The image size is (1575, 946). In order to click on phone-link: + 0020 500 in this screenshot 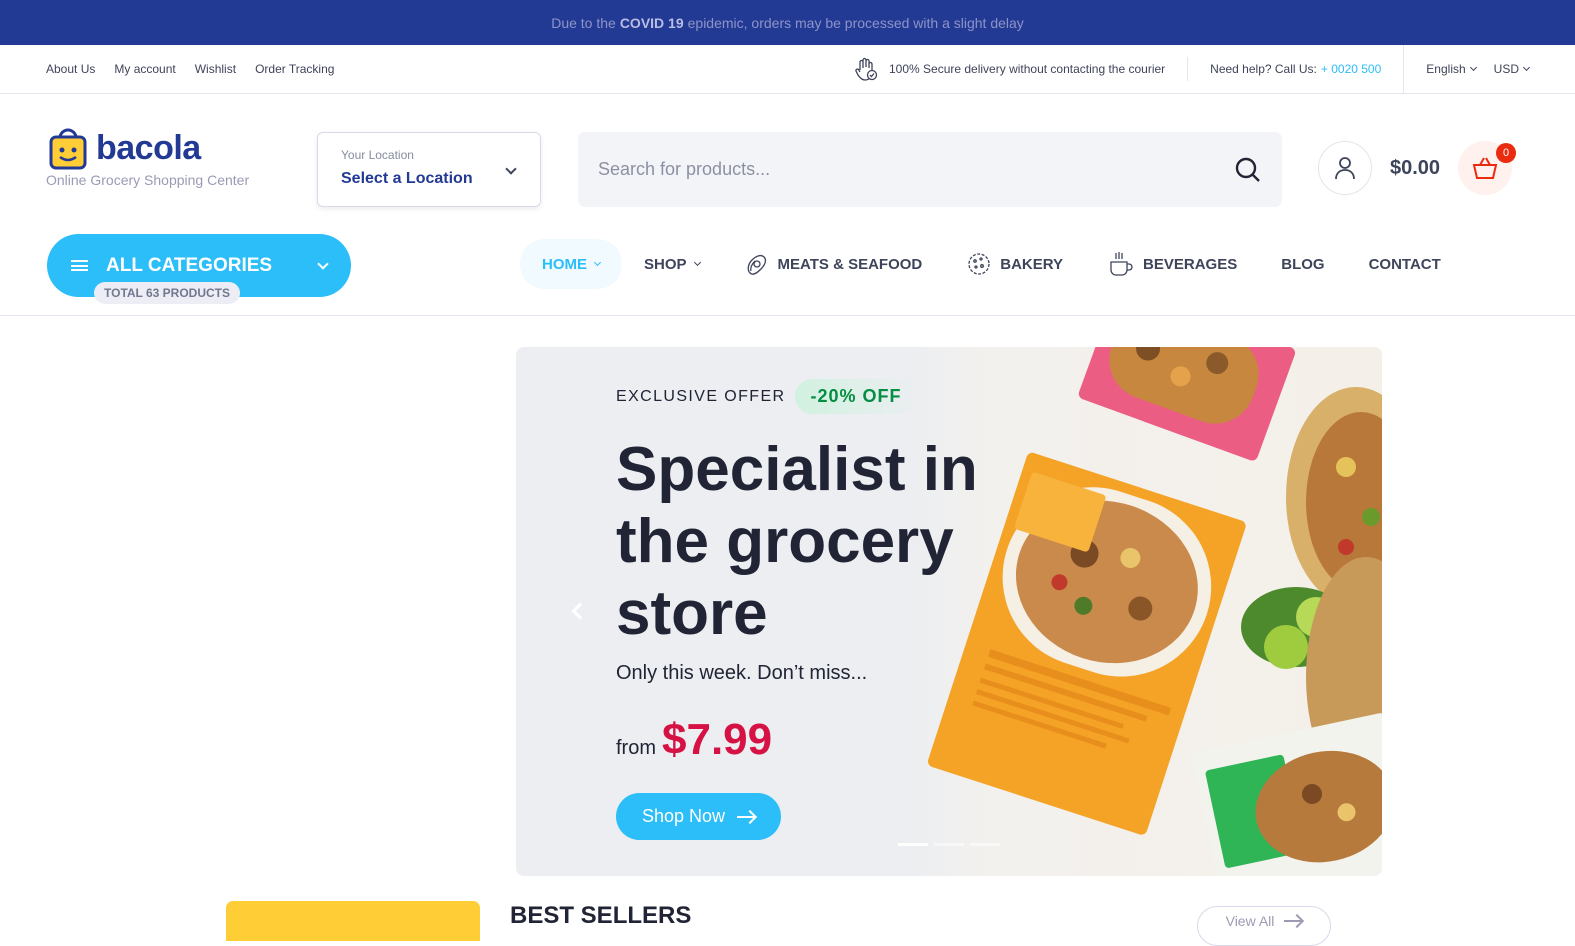, I will do `click(1351, 69)`.